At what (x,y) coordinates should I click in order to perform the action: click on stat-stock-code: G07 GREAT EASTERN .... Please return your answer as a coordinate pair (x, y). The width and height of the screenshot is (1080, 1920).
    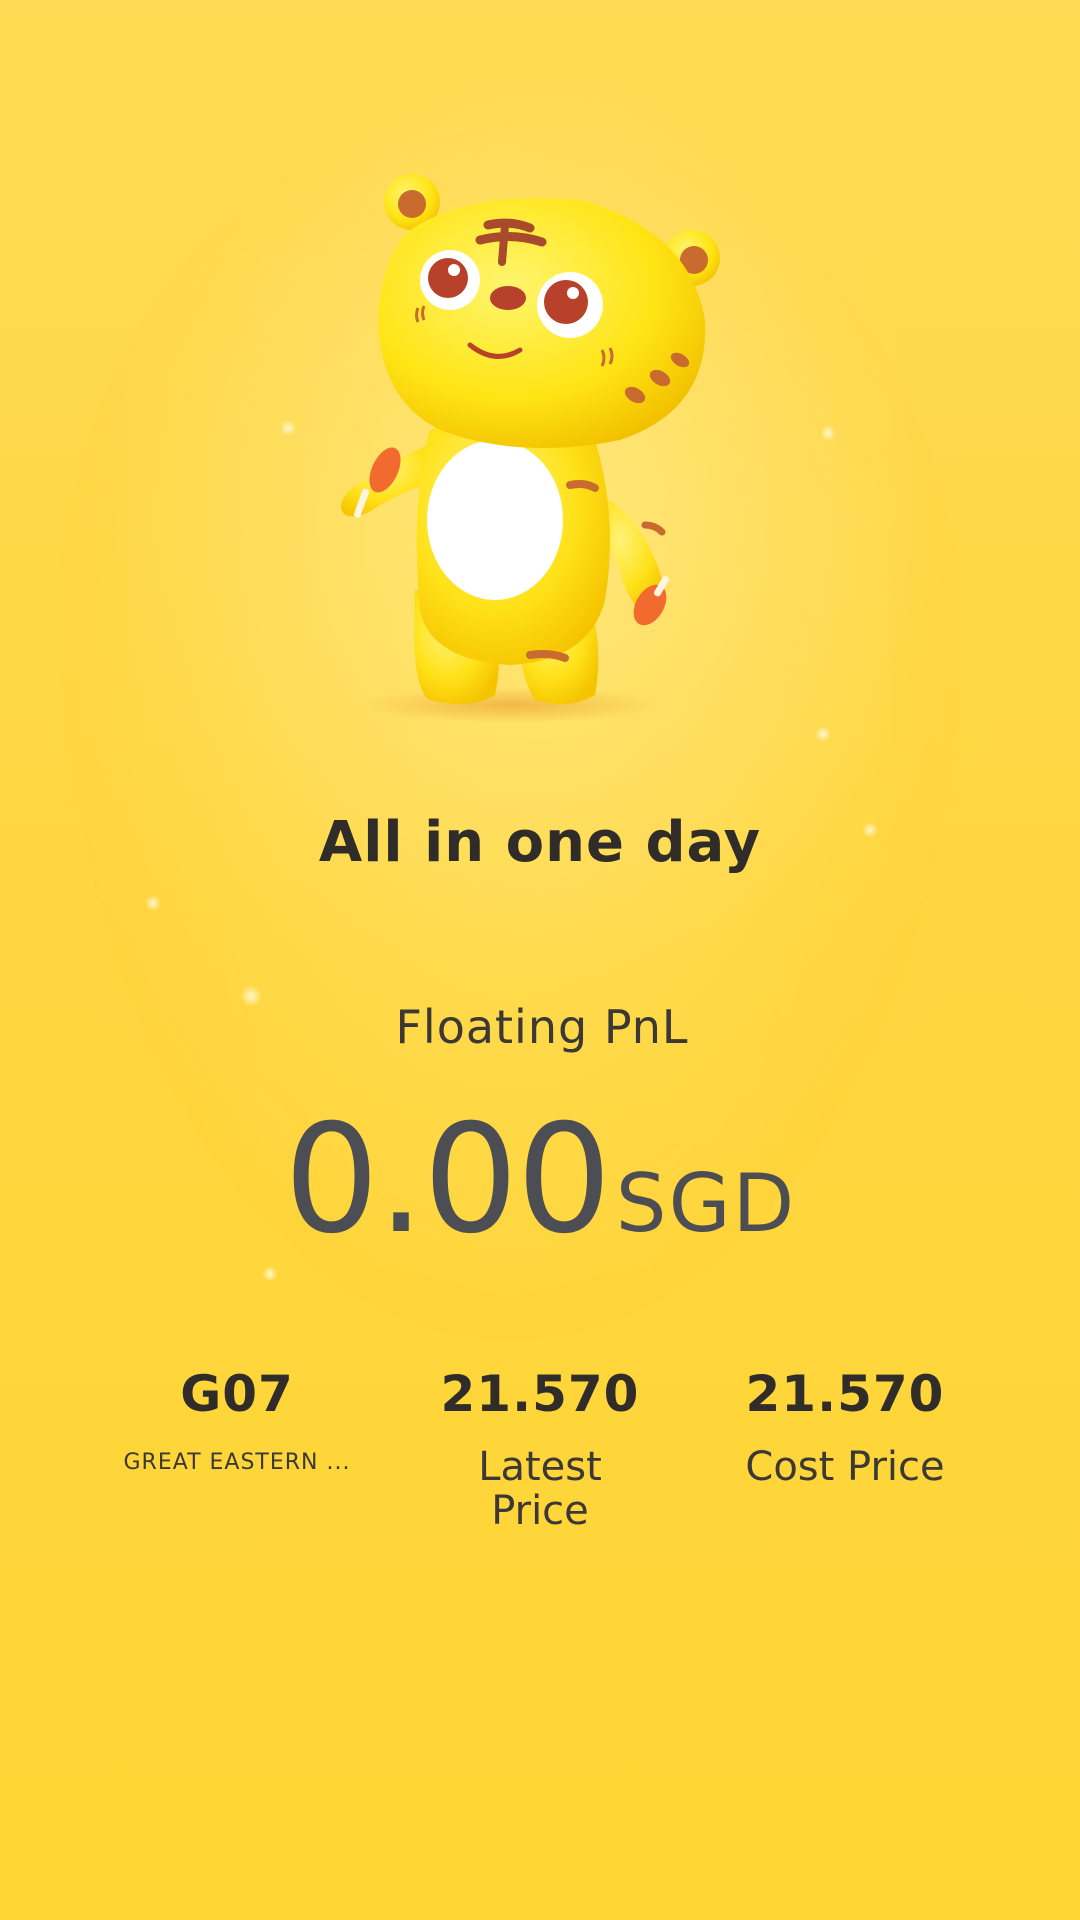
    Looking at the image, I should click on (237, 1420).